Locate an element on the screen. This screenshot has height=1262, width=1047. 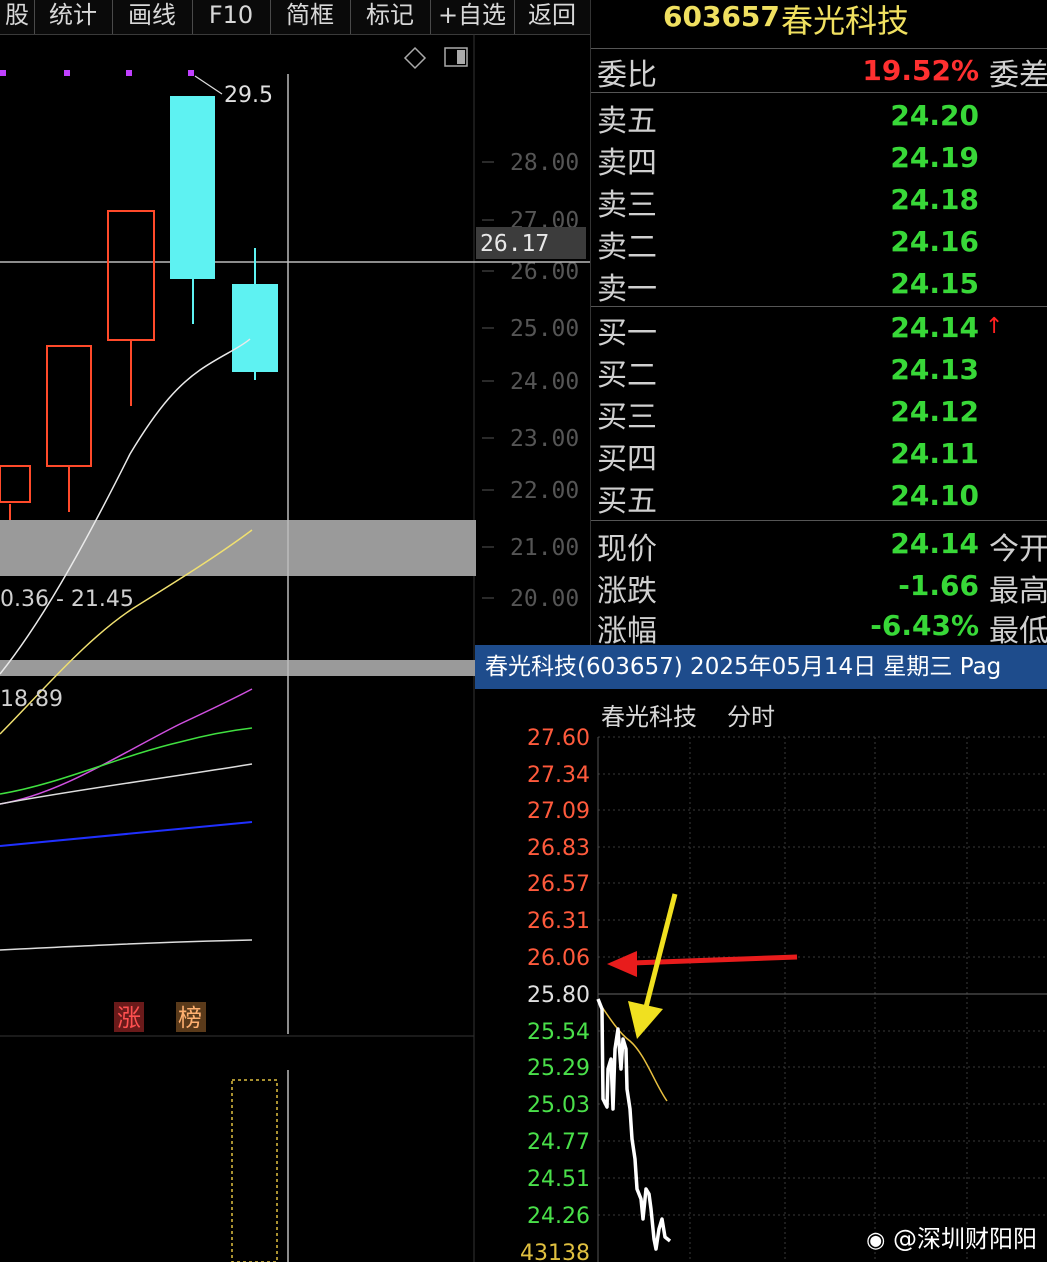
weibo-watermark: ◉ @深圳财阳阳 is located at coordinates (951, 1236).